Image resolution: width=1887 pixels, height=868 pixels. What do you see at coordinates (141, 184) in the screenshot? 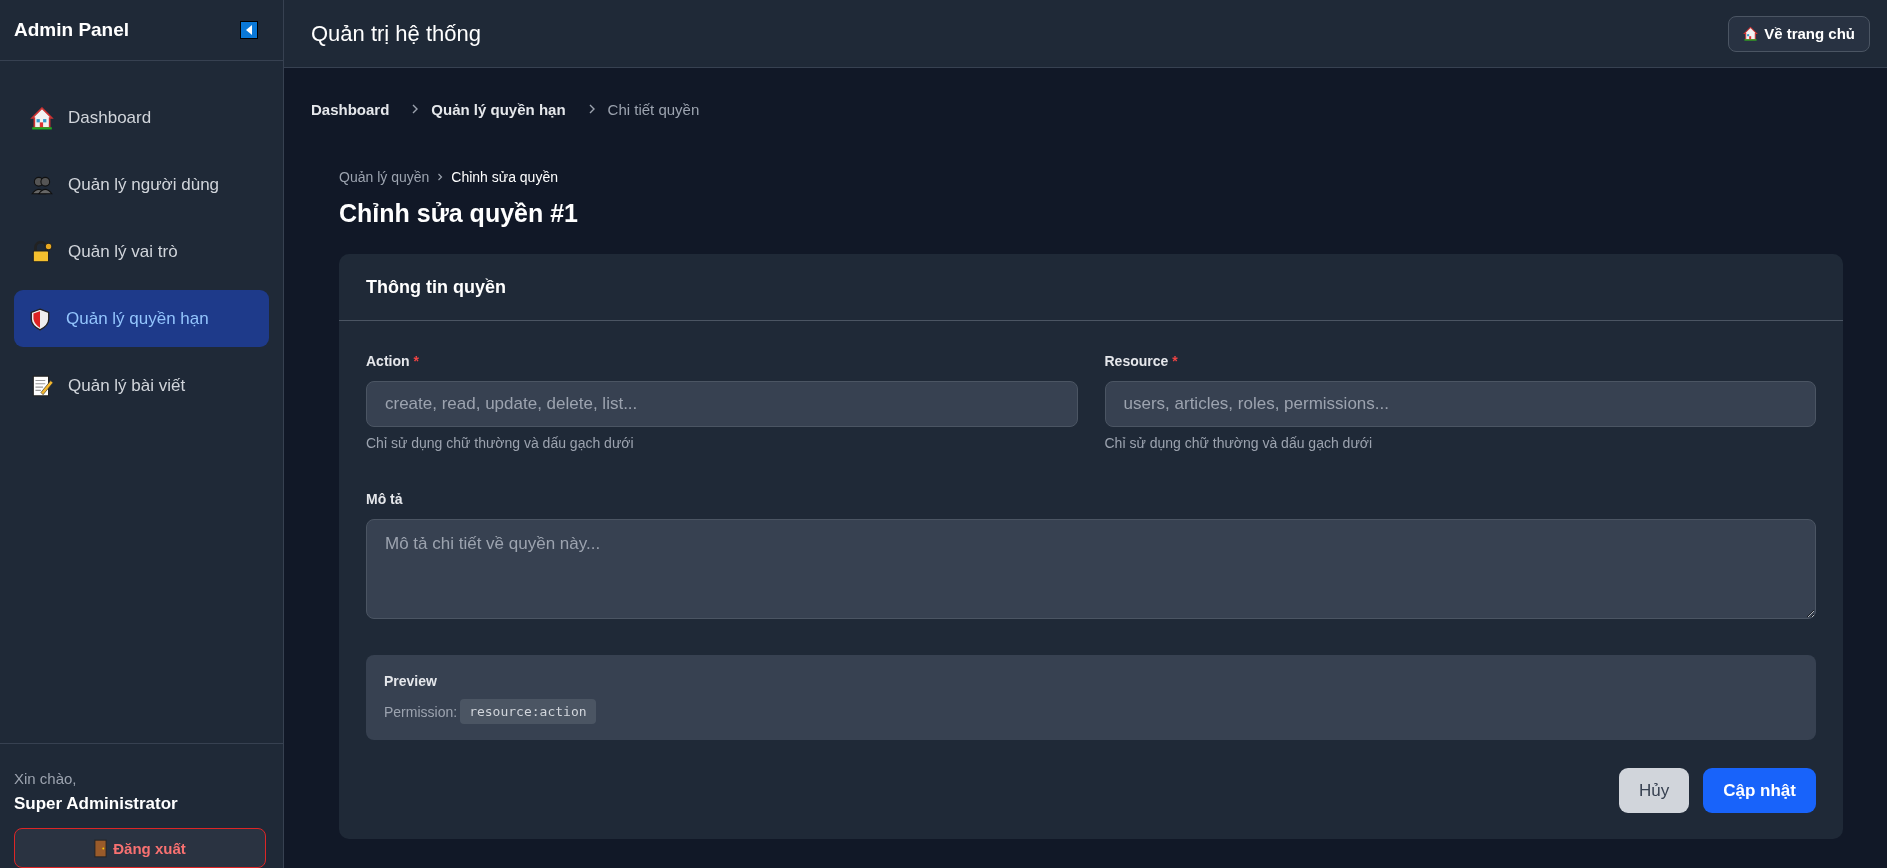
I see `sidebar-item: Quản lý người dùng` at bounding box center [141, 184].